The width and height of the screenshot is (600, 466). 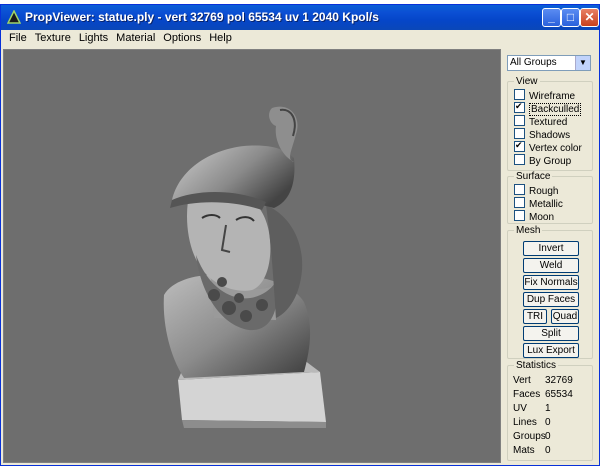 I want to click on app-logo-icon, so click(x=14, y=17).